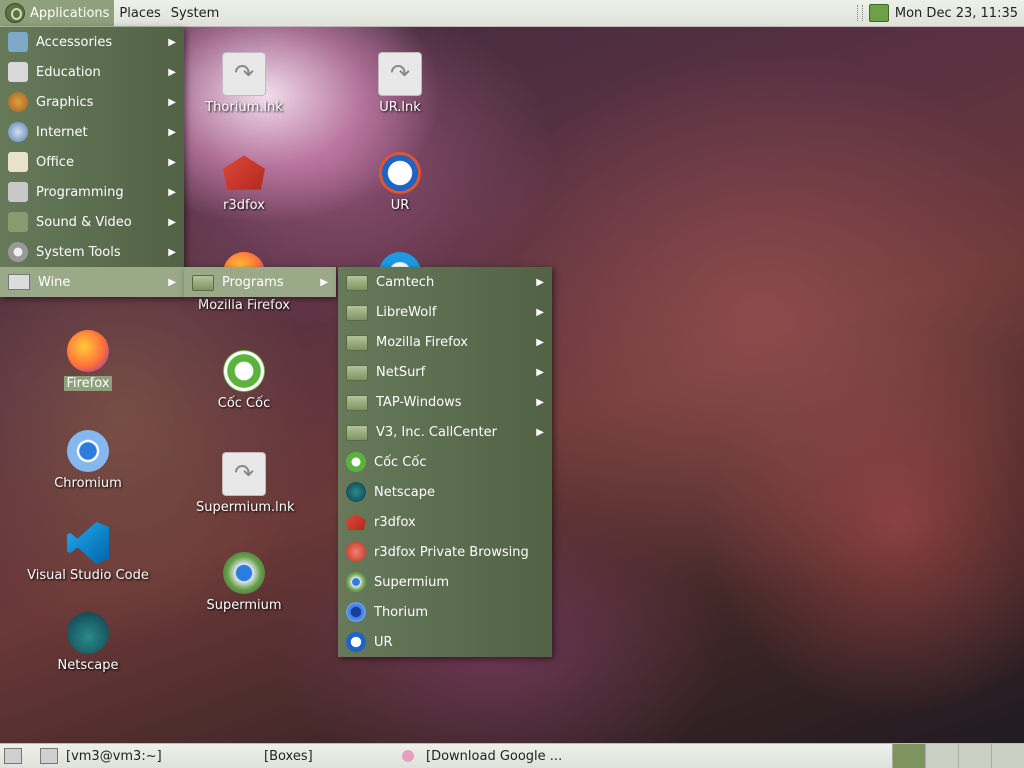  I want to click on desktop-icon-label: Mozilla Firefox, so click(244, 305).